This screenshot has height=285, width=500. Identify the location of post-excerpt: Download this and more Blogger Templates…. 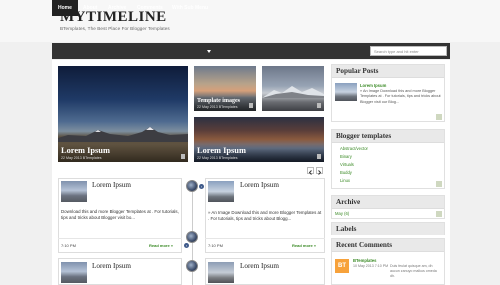
(120, 215).